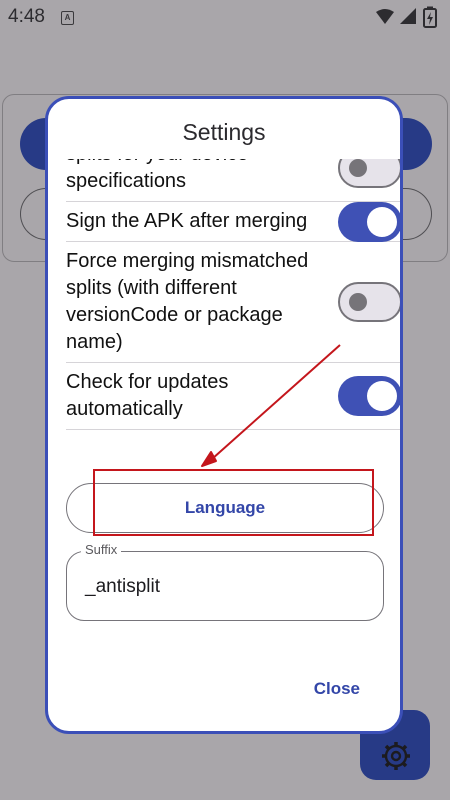  What do you see at coordinates (101, 549) in the screenshot?
I see `suffix-label: Suffix` at bounding box center [101, 549].